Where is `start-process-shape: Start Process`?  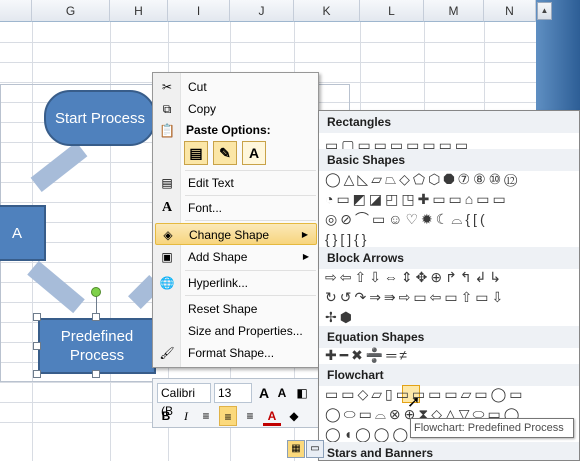
start-process-shape: Start Process is located at coordinates (100, 118).